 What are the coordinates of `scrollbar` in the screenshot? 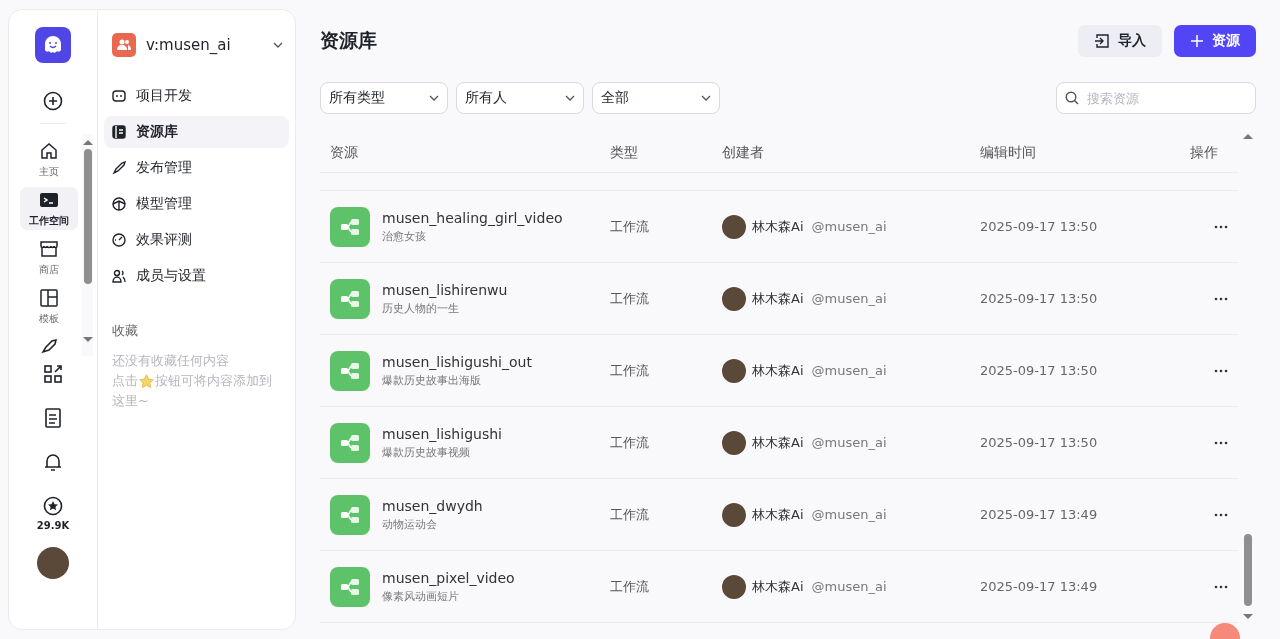 It's located at (87, 245).